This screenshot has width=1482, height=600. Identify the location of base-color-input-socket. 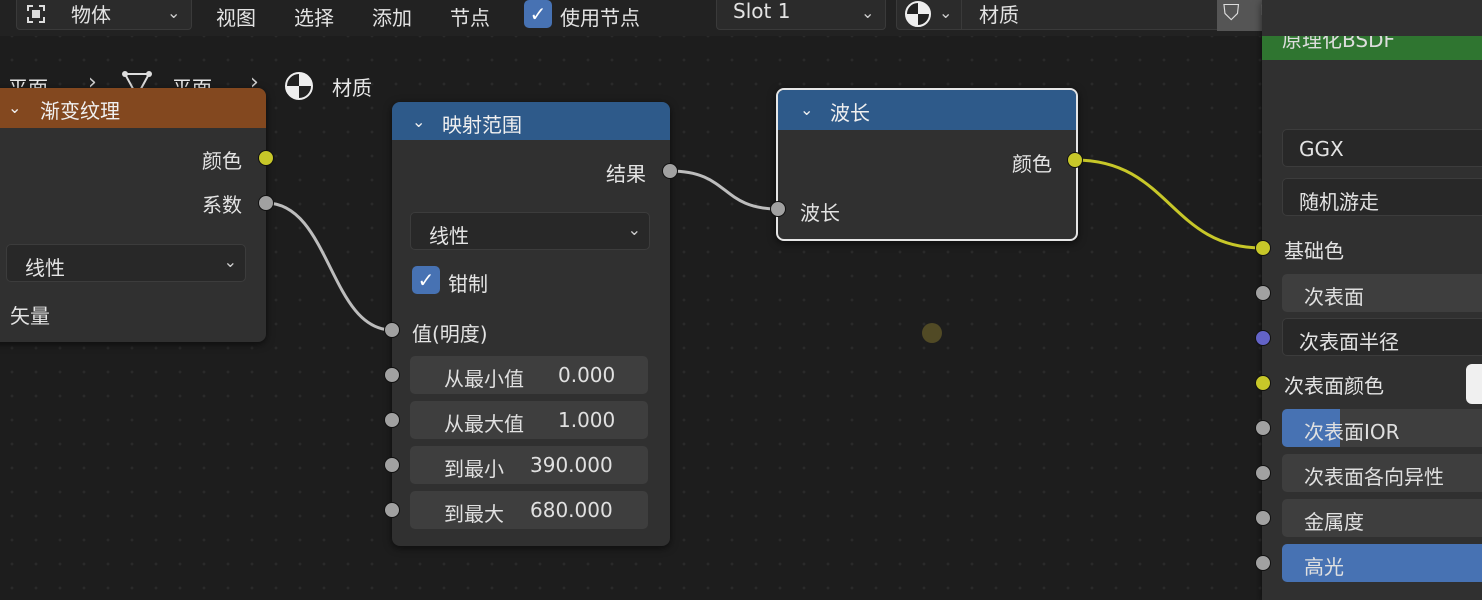
(1263, 248).